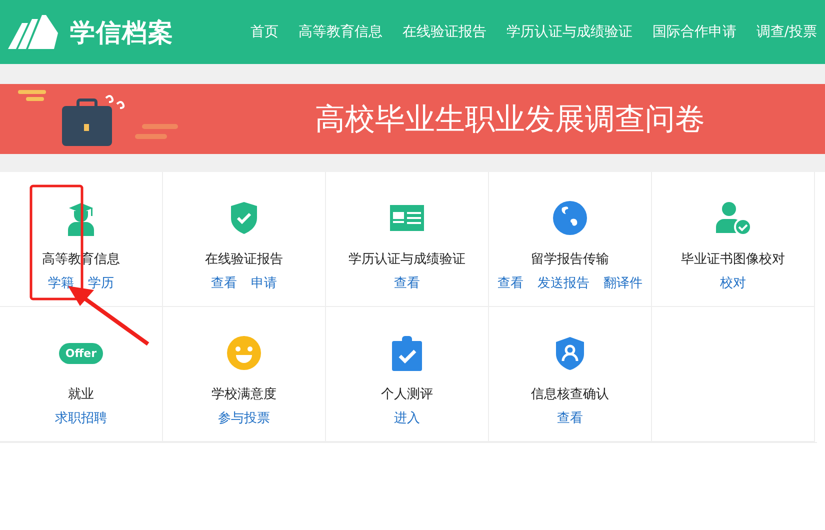 This screenshot has width=825, height=530. I want to click on id-card-icon, so click(407, 218).